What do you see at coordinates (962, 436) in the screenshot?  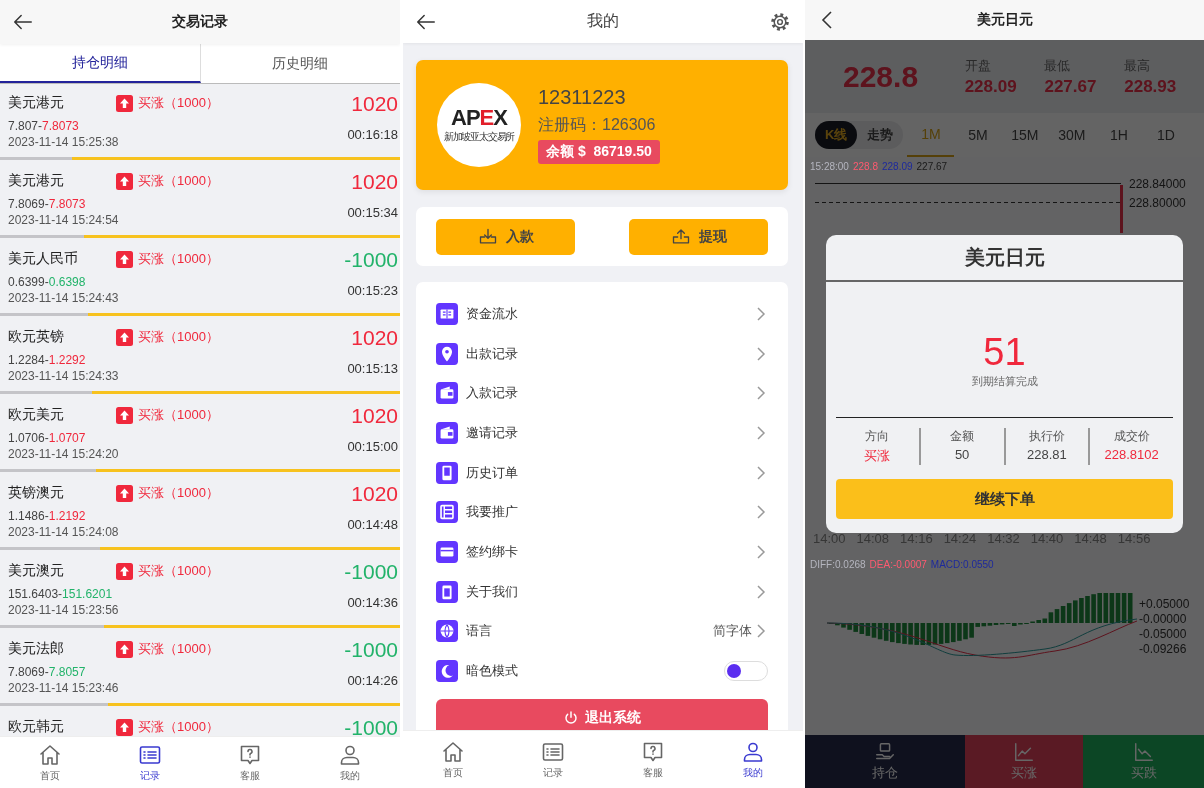 I see `detail-label: 金额` at bounding box center [962, 436].